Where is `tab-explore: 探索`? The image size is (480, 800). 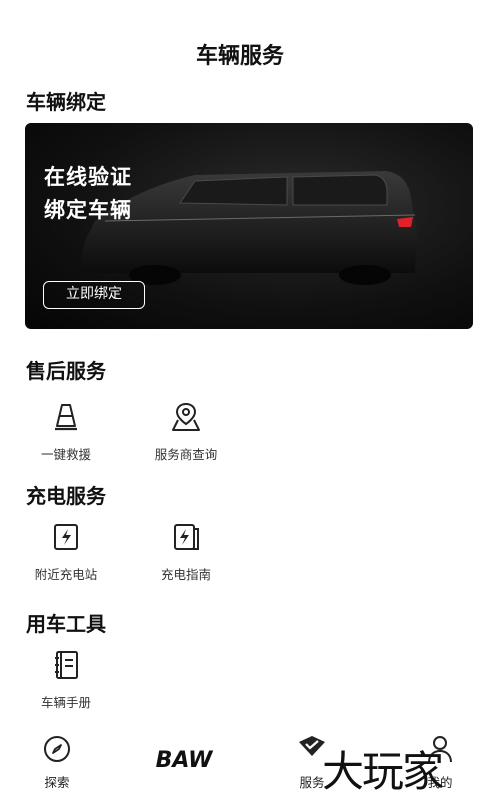 tab-explore: 探索 is located at coordinates (57, 762).